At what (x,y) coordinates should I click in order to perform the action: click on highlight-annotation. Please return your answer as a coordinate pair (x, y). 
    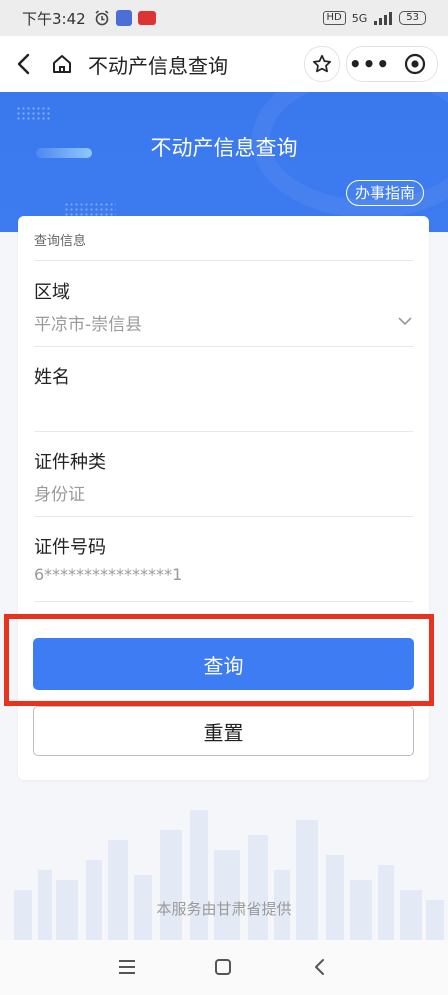
    Looking at the image, I should click on (219, 660).